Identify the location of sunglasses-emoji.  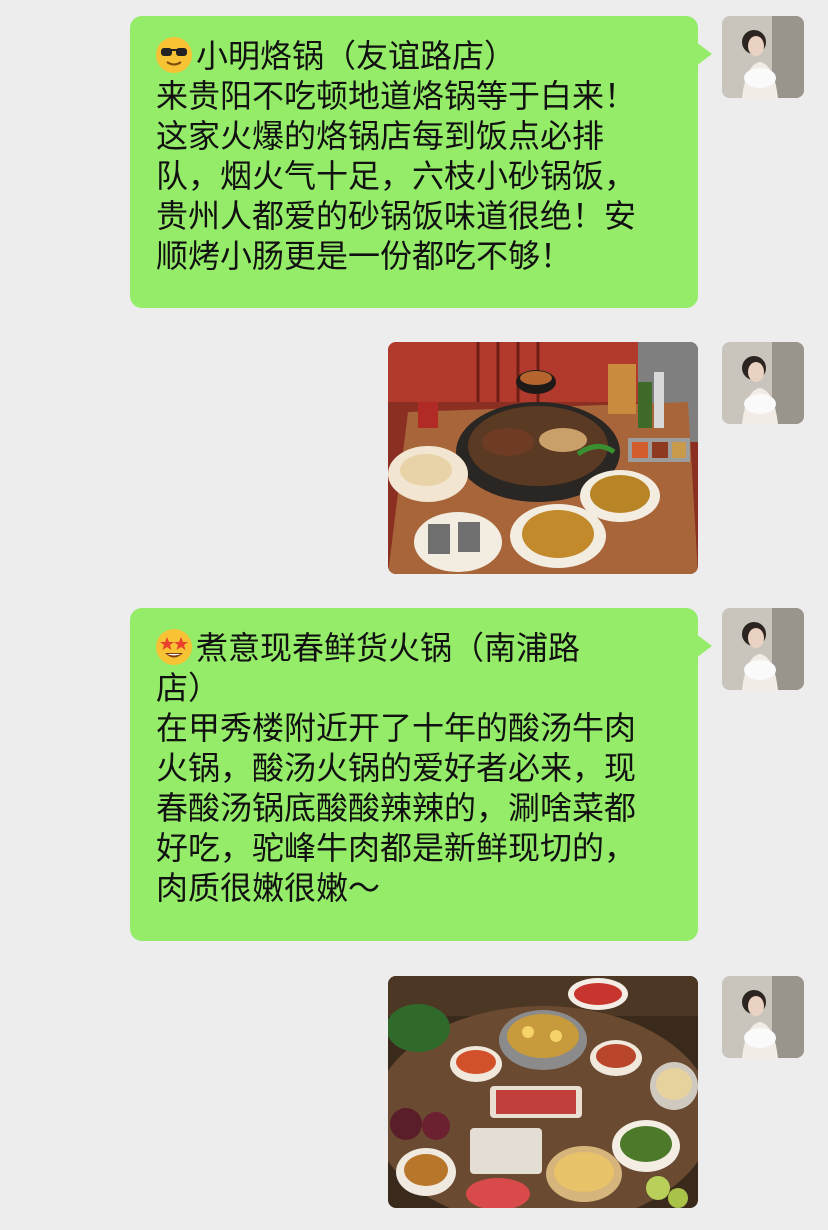
(174, 55).